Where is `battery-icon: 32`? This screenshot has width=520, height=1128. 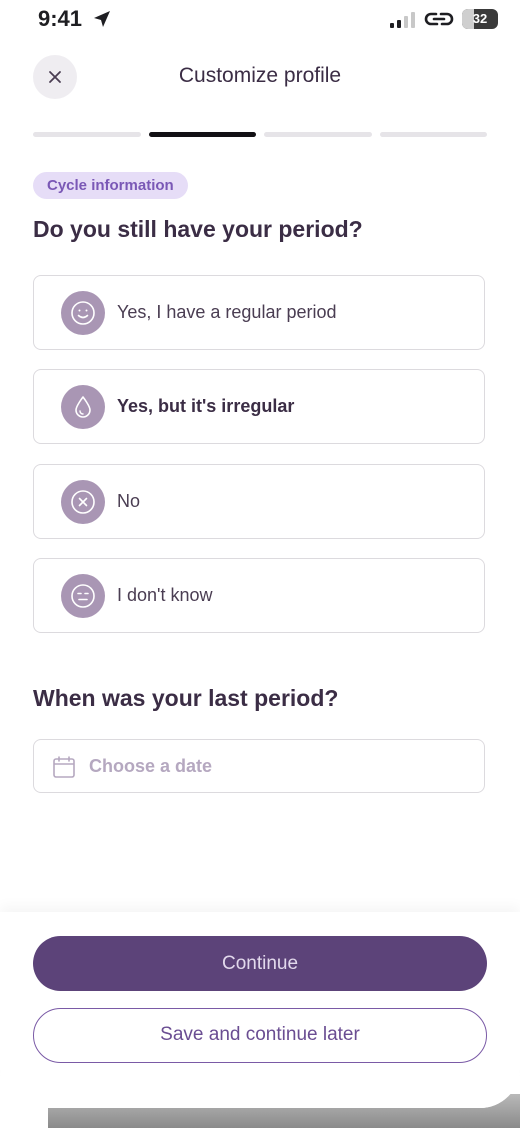
battery-icon: 32 is located at coordinates (480, 19).